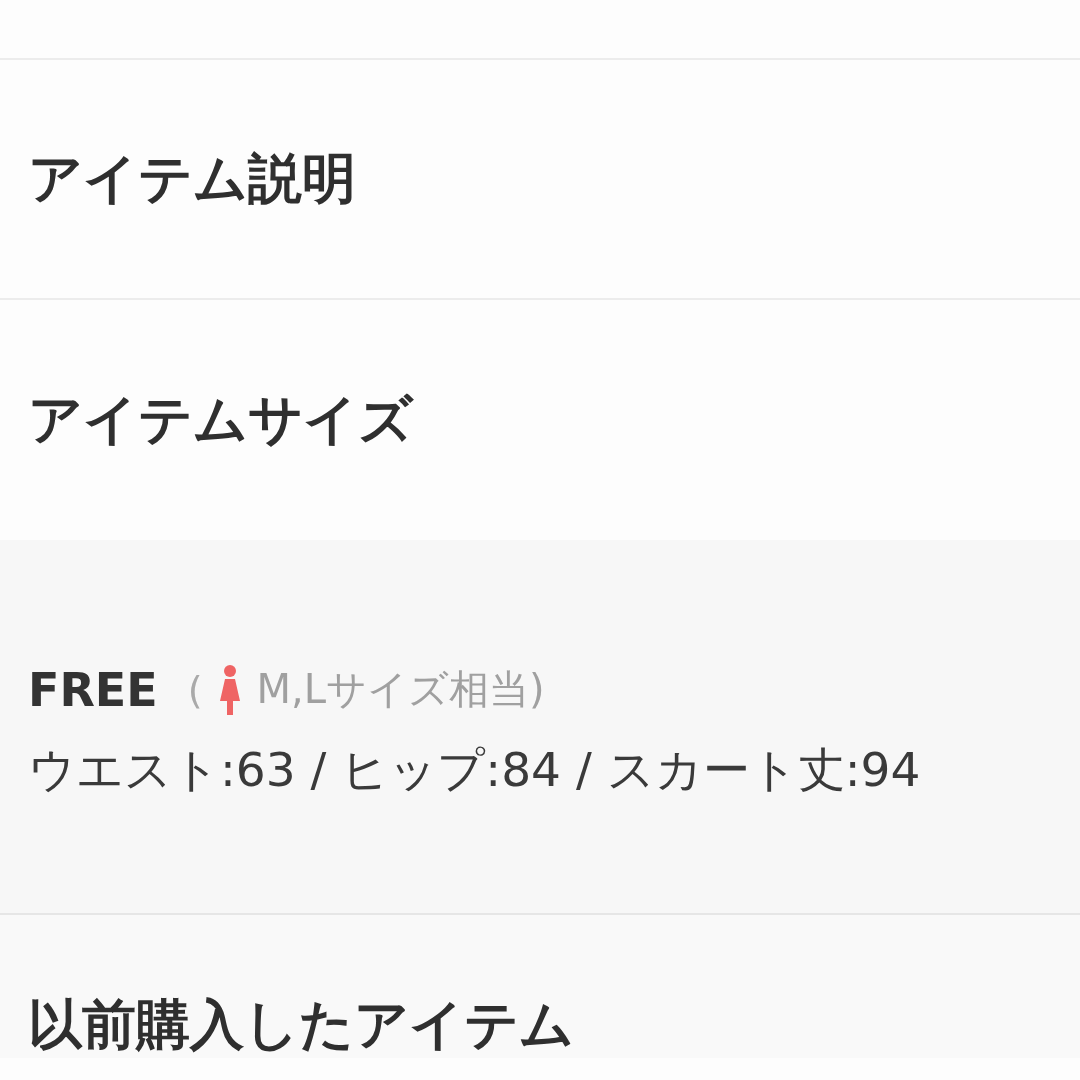 This screenshot has height=1080, width=1080. I want to click on section-heading: 以前購入したアイテム, so click(301, 1025).